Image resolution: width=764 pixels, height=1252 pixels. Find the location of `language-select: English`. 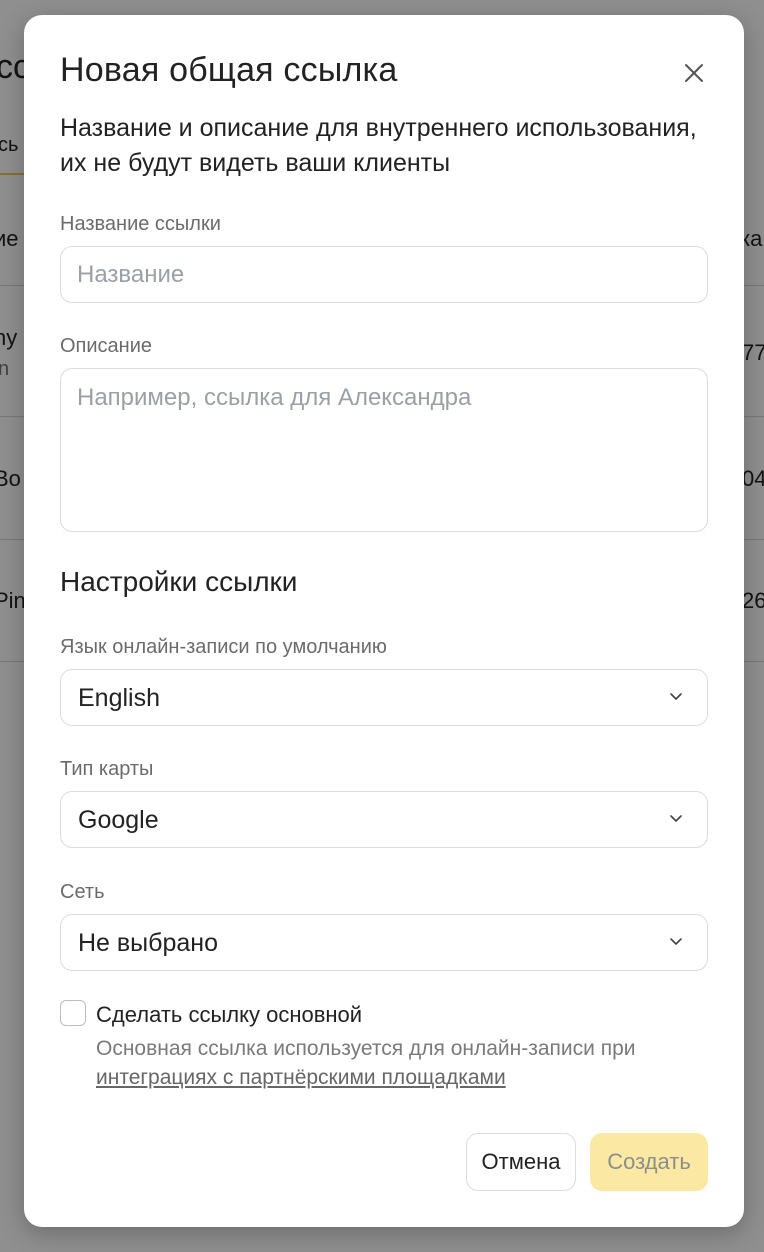

language-select: English is located at coordinates (384, 697).